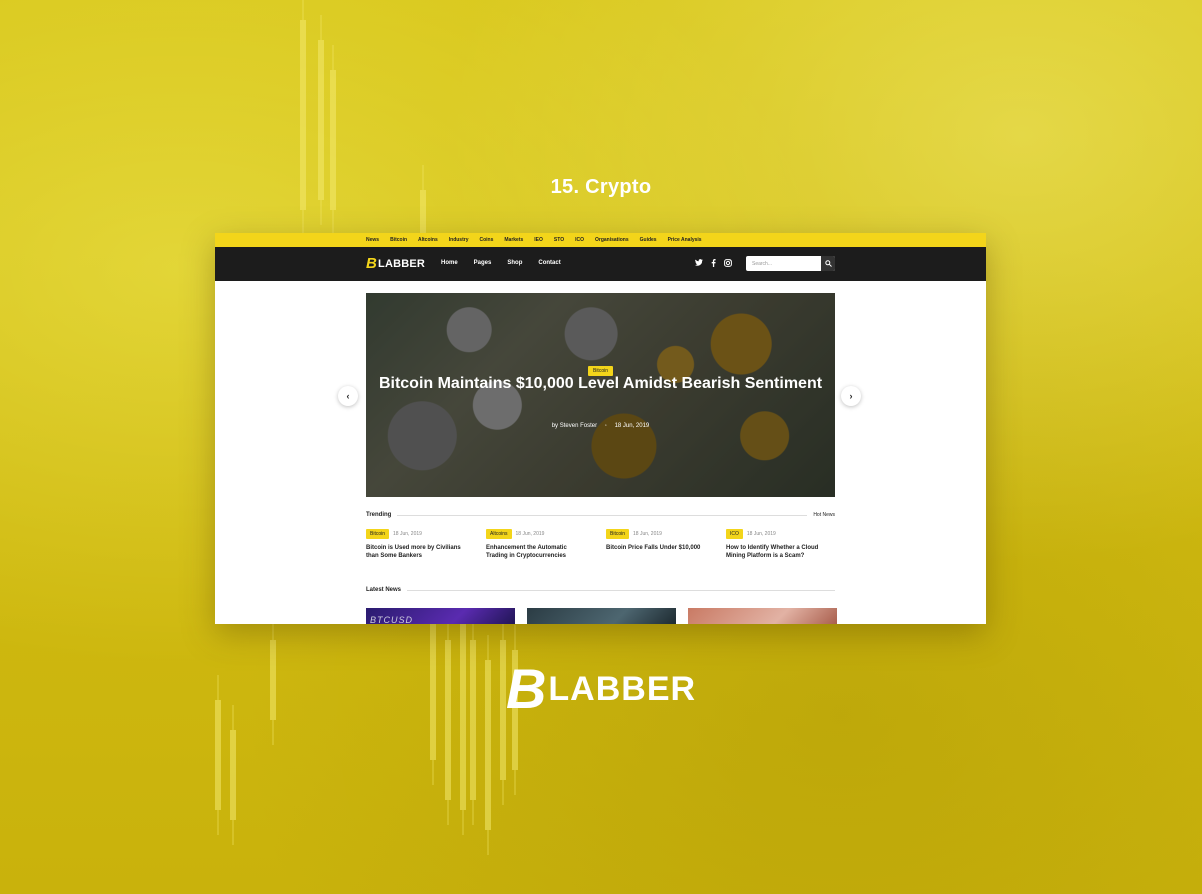 The image size is (1202, 894). I want to click on topbar-item-altcoins: Altcoins, so click(428, 240).